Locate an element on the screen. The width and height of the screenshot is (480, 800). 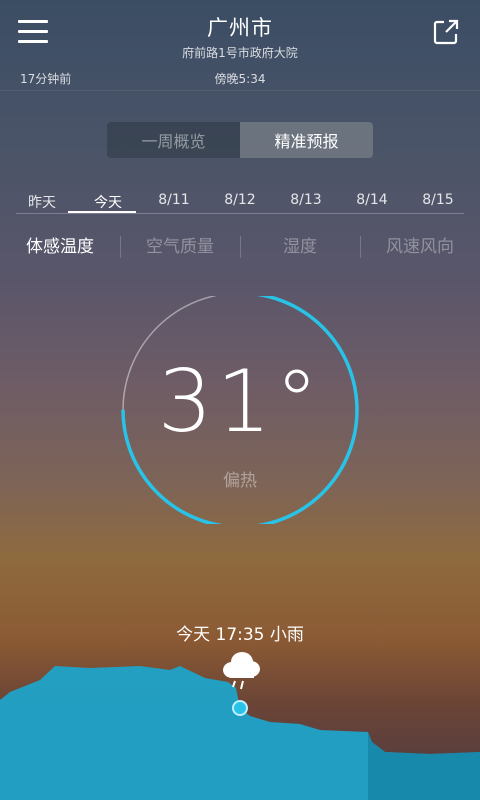
view-mode-segment: 一周概览 精准预报 is located at coordinates (240, 140).